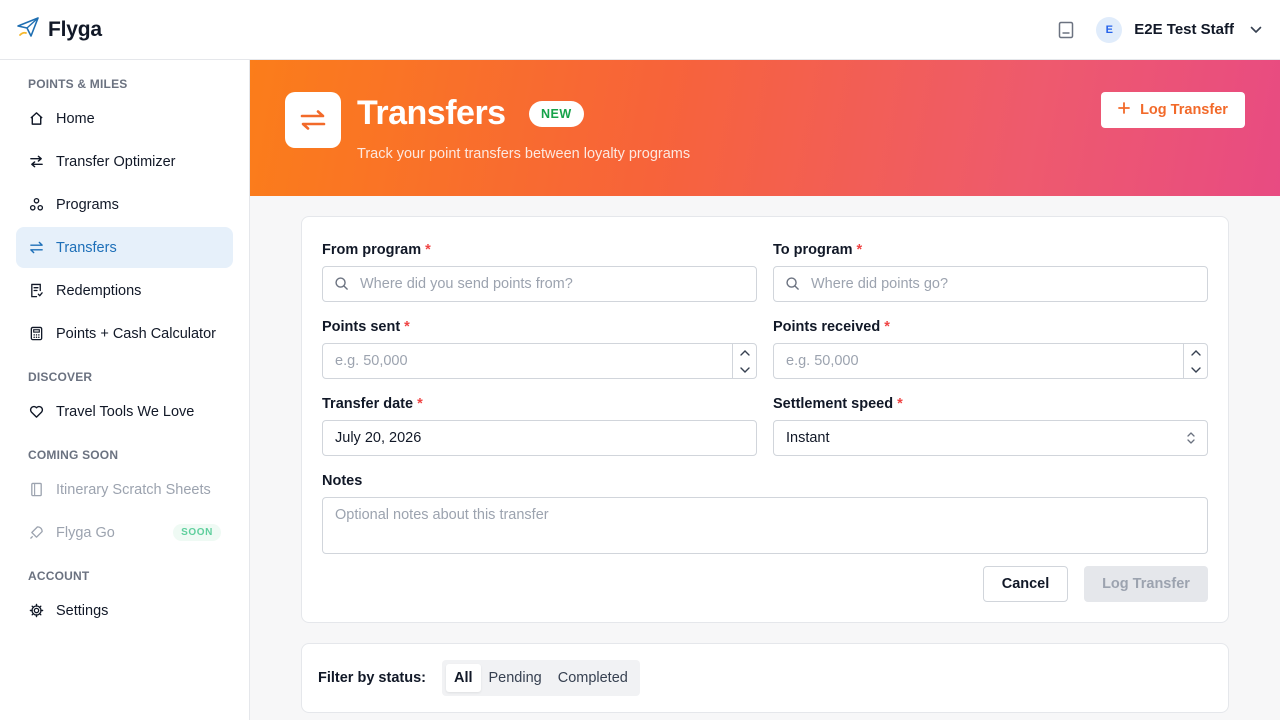  I want to click on filter-pending: Pending, so click(515, 678).